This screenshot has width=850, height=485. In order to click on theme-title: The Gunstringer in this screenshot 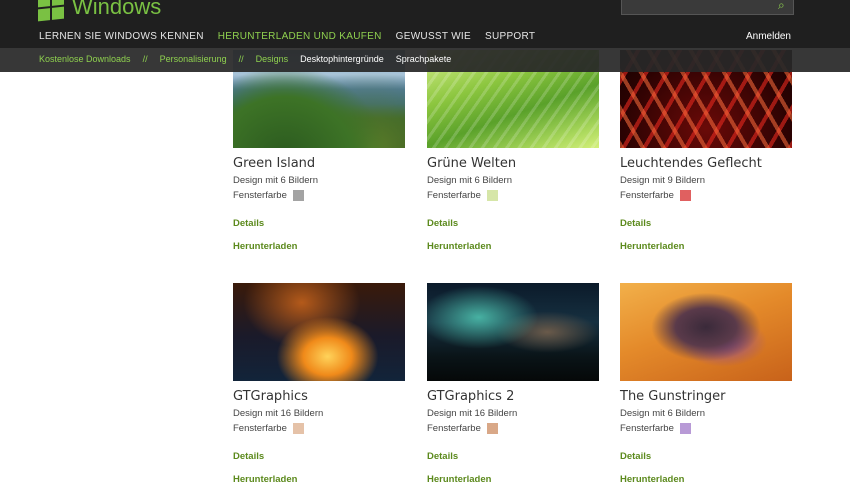, I will do `click(706, 396)`.